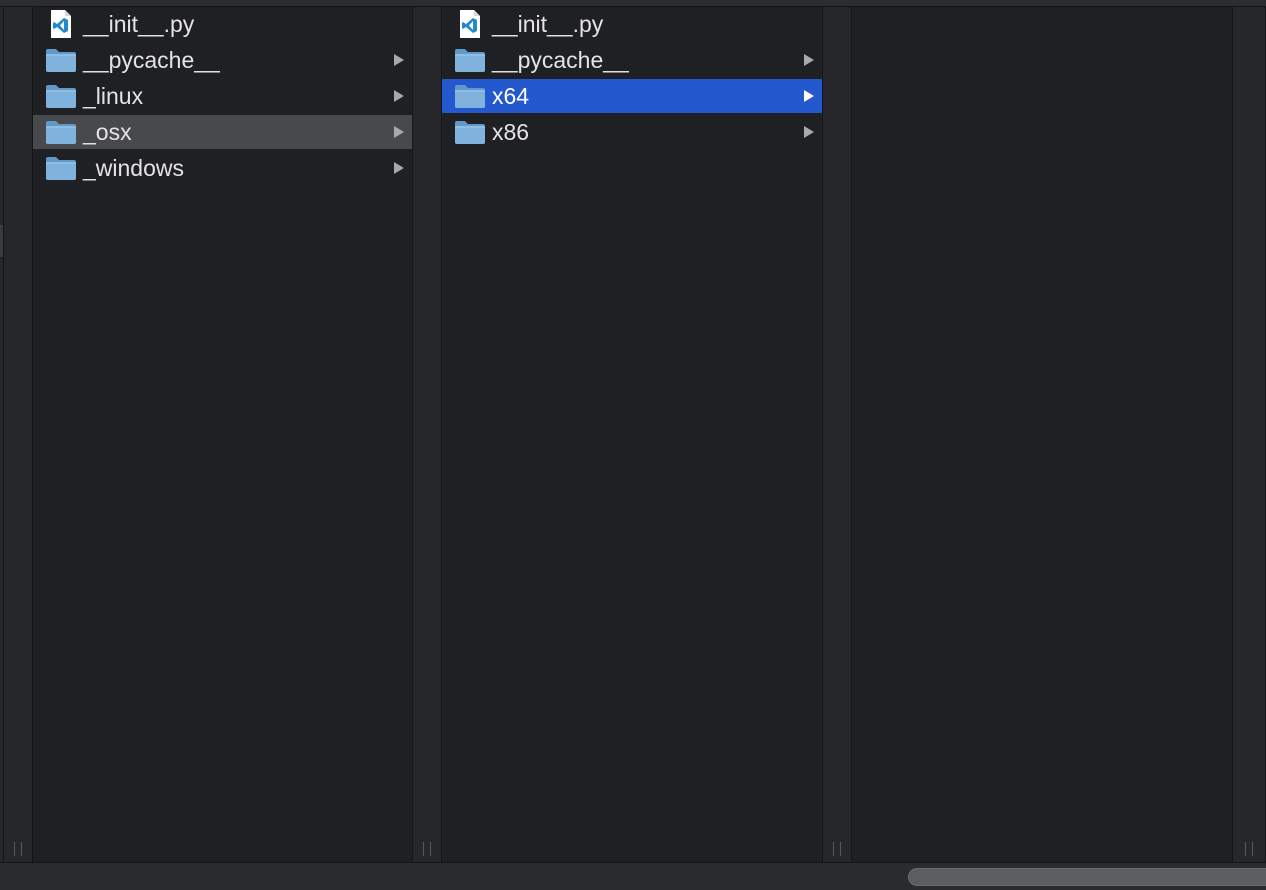 This screenshot has height=890, width=1266. Describe the element at coordinates (511, 132) in the screenshot. I see `list-item-label: x86` at that location.